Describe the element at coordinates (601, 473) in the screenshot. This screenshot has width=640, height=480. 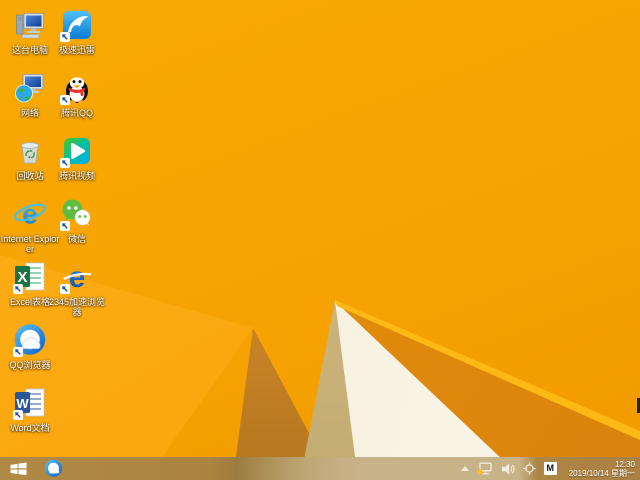
I see `clock-date: 2019/10/14 星期一` at that location.